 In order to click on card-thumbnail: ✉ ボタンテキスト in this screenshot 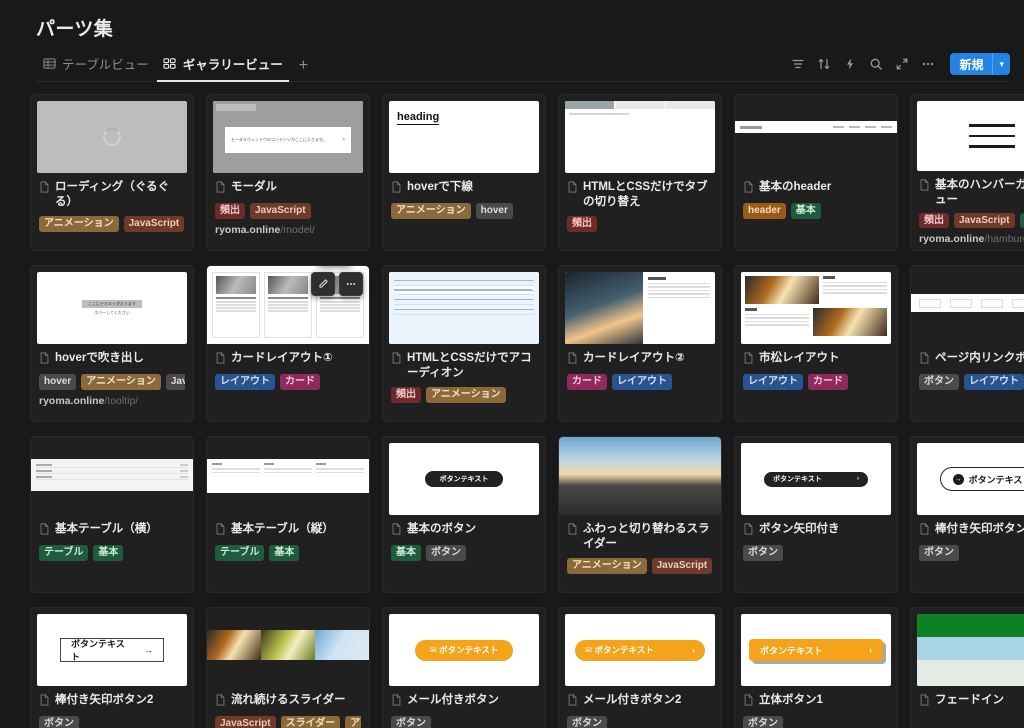, I will do `click(464, 650)`.